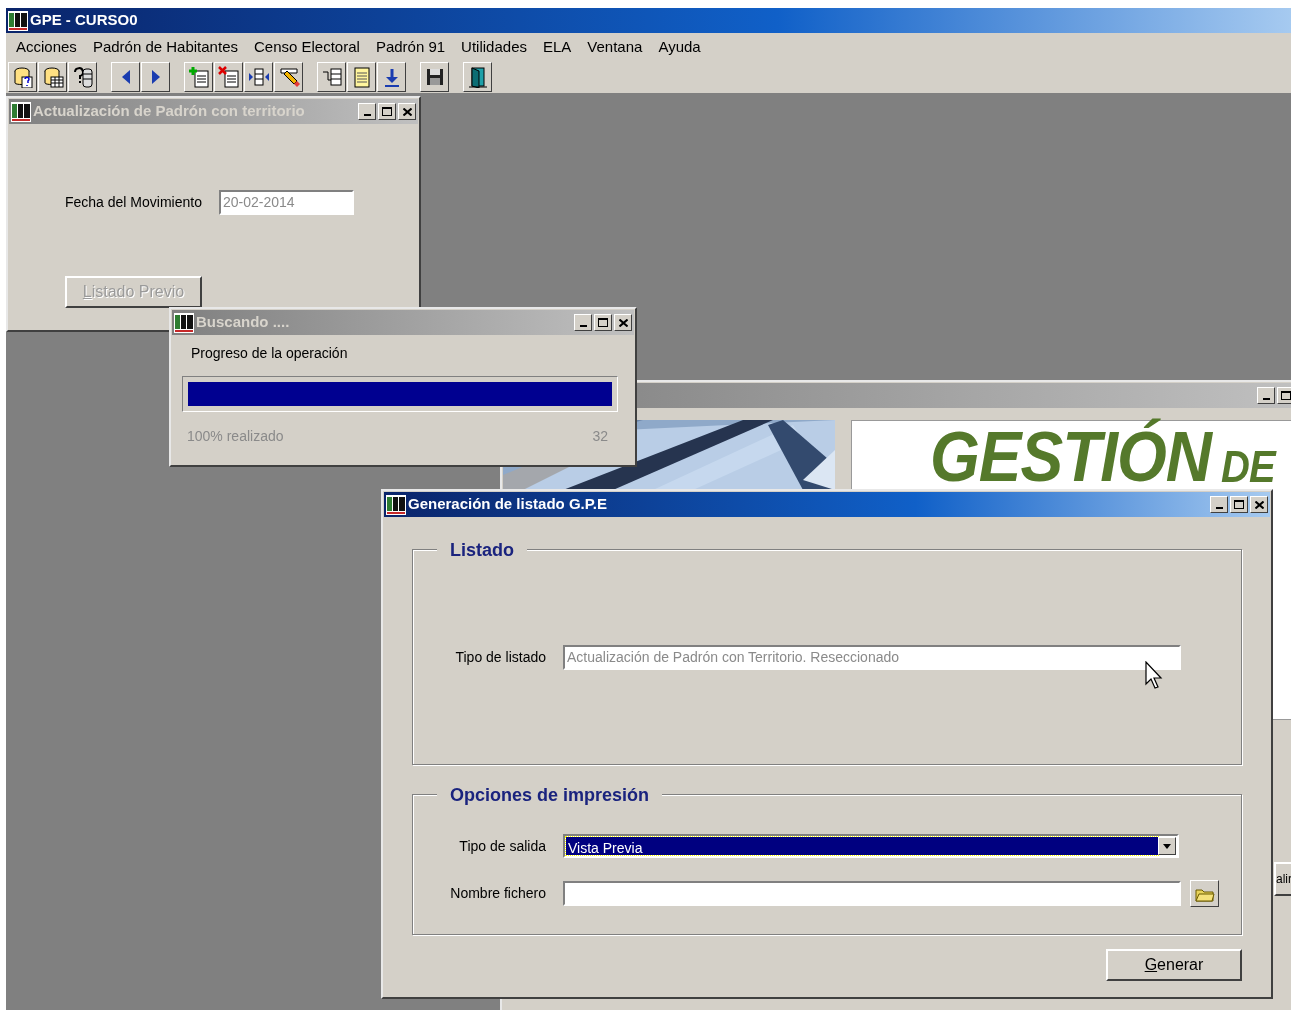  What do you see at coordinates (557, 47) in the screenshot?
I see `menu-item: ELA` at bounding box center [557, 47].